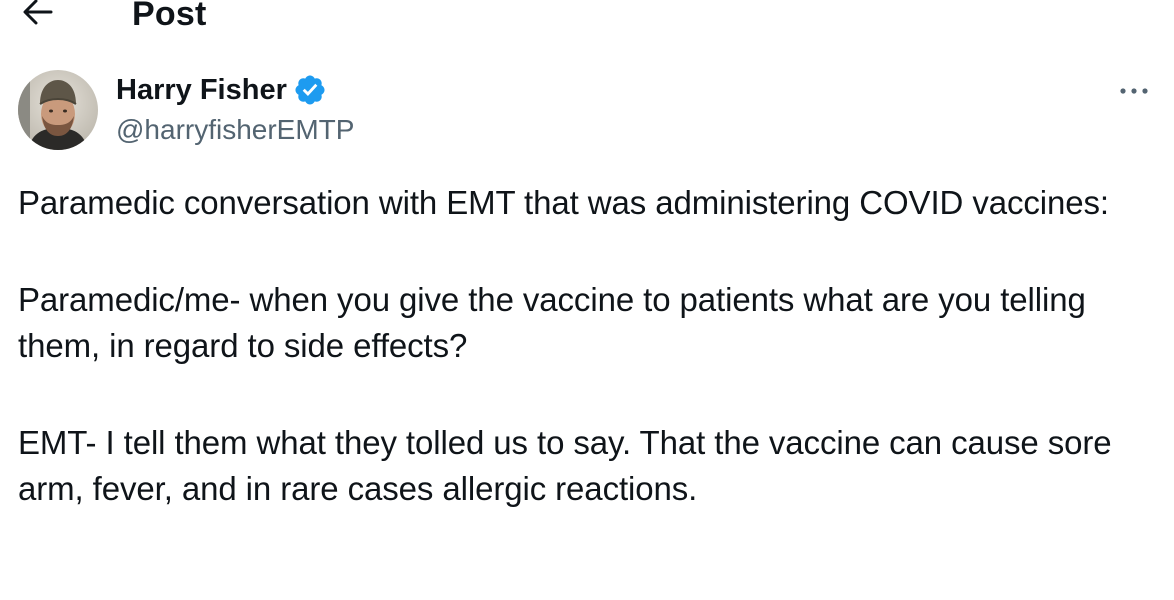 The height and width of the screenshot is (600, 1174). What do you see at coordinates (310, 90) in the screenshot?
I see `verified-badge-icon` at bounding box center [310, 90].